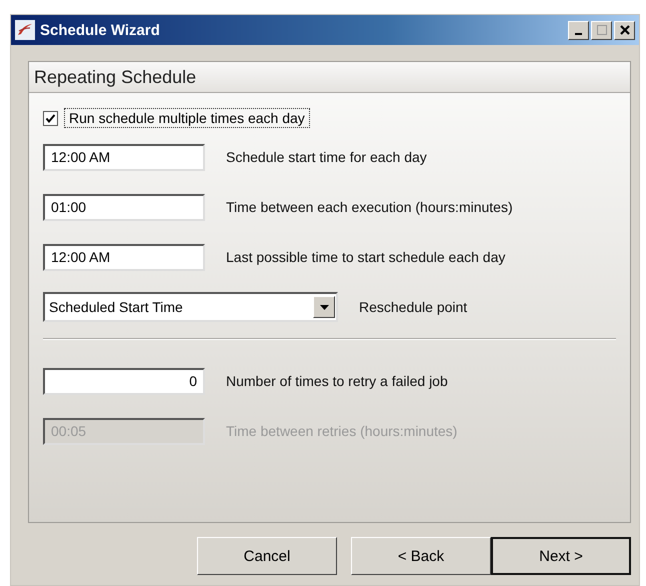 The height and width of the screenshot is (586, 646). I want to click on window-title: Schedule Wizard, so click(100, 30).